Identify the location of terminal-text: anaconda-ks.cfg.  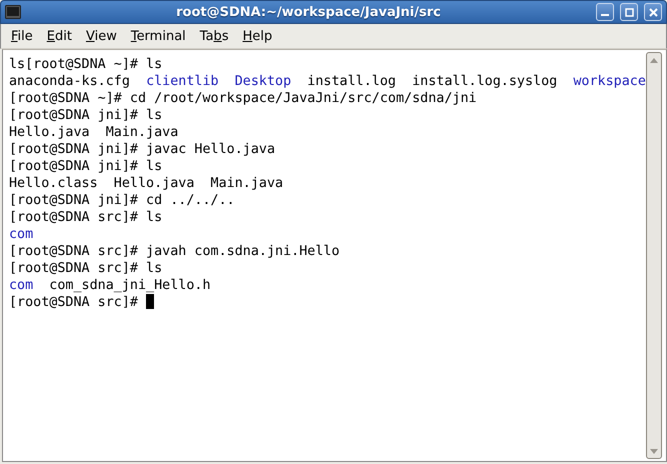
(70, 81).